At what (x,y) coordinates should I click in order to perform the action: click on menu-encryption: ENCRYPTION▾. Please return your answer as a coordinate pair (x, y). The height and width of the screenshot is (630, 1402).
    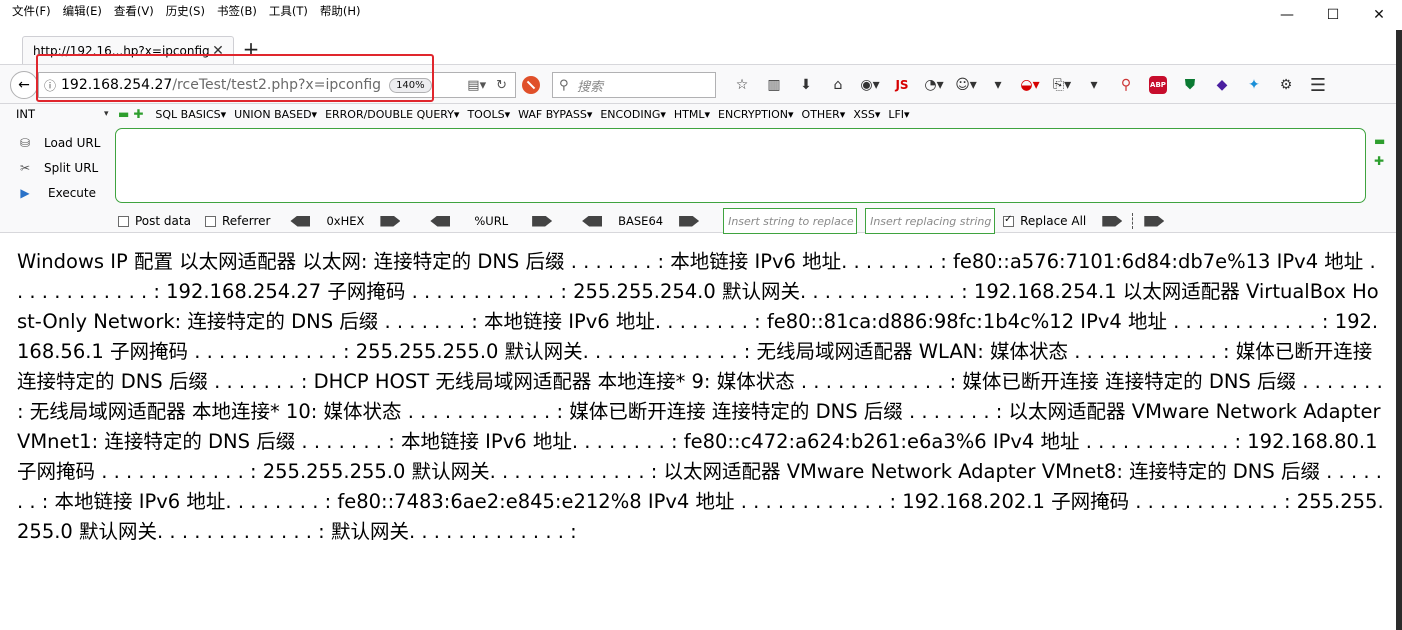
    Looking at the image, I should click on (756, 114).